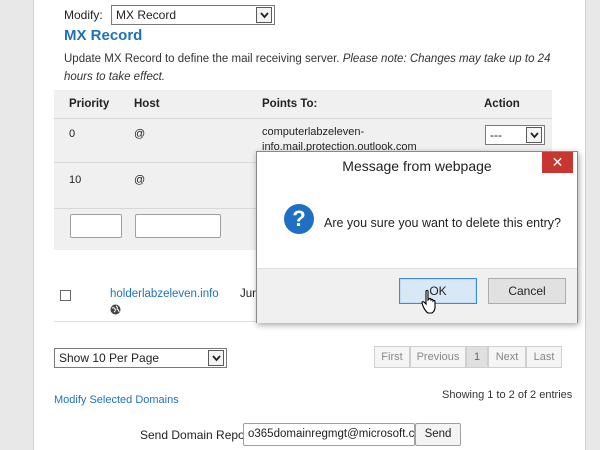  I want to click on new-priority-input, so click(96, 226).